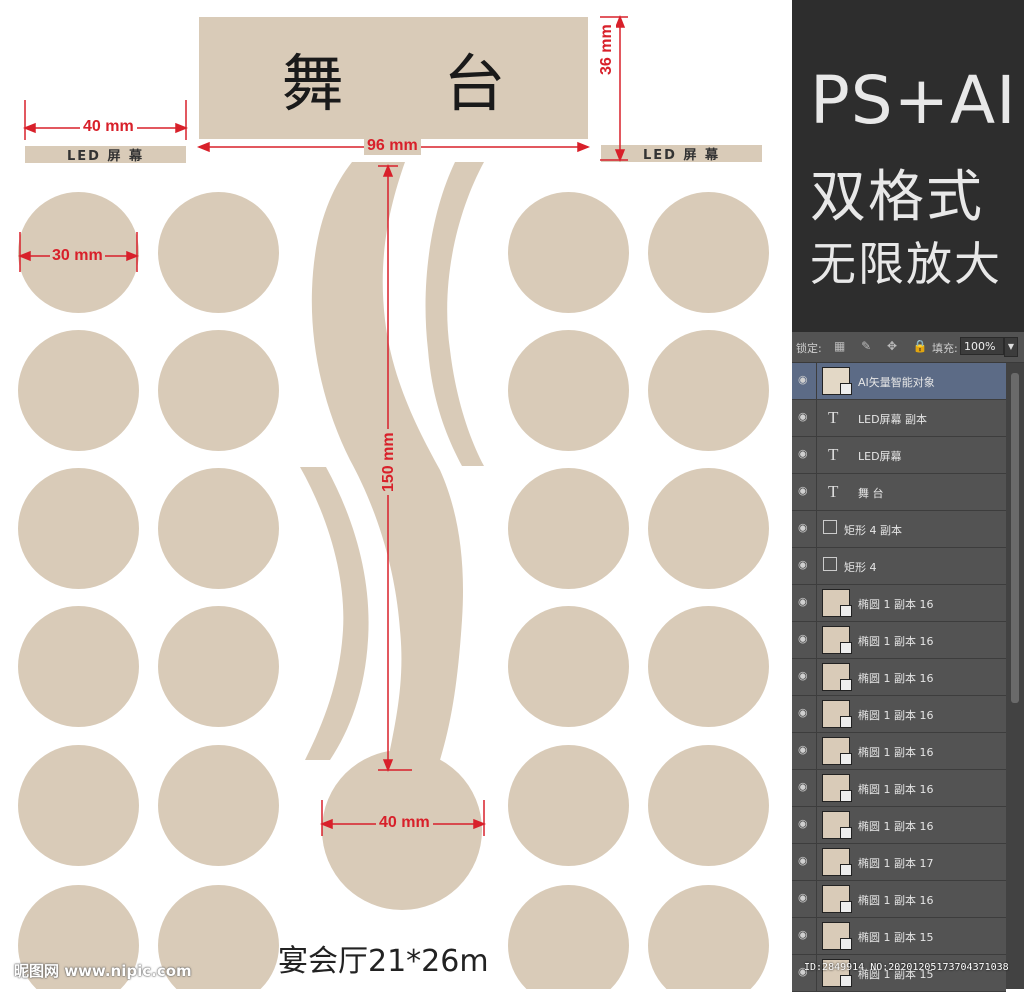 The width and height of the screenshot is (1024, 992). Describe the element at coordinates (906, 967) in the screenshot. I see `image-id: ID:2849914 NO:20201205173704371038` at that location.